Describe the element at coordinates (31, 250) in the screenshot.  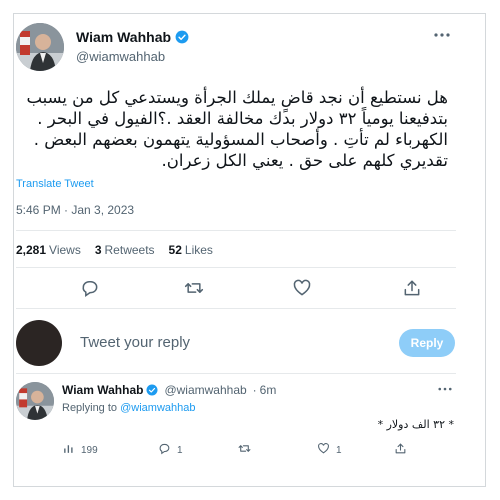
I see `views-count: 2,281` at that location.